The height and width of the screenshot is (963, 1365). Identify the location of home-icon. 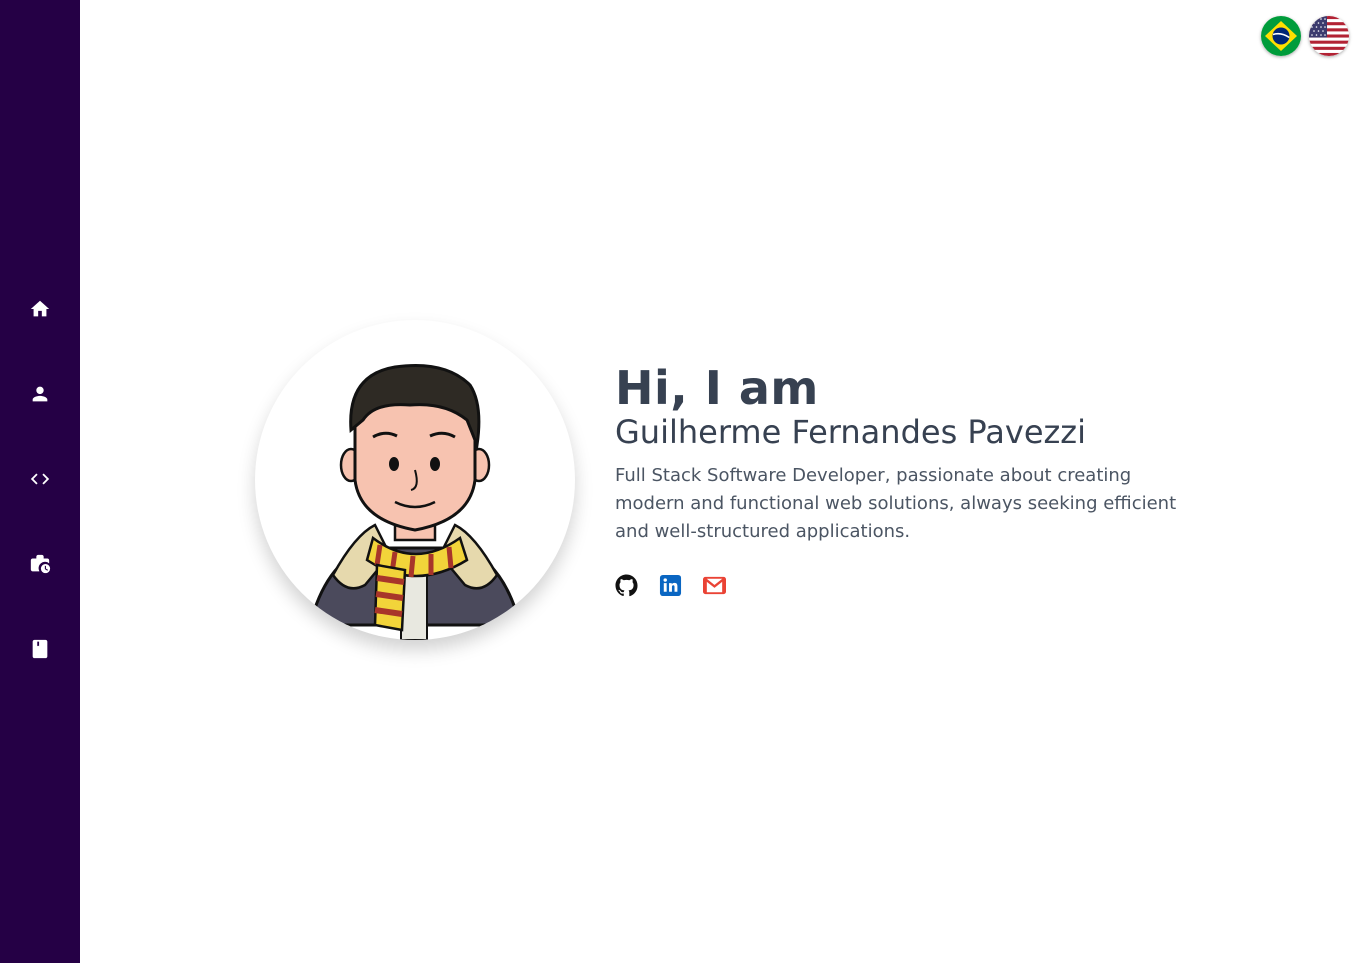
(40, 308).